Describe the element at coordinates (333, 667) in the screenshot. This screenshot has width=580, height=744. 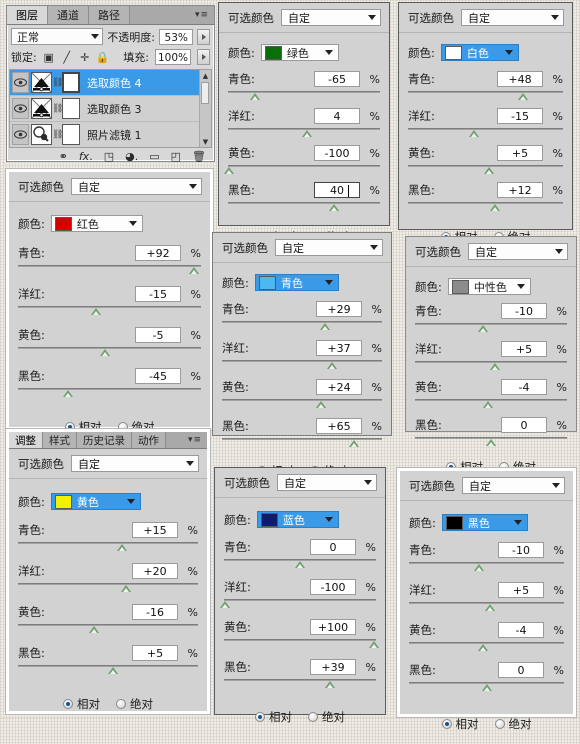
I see `black-input: +39` at that location.